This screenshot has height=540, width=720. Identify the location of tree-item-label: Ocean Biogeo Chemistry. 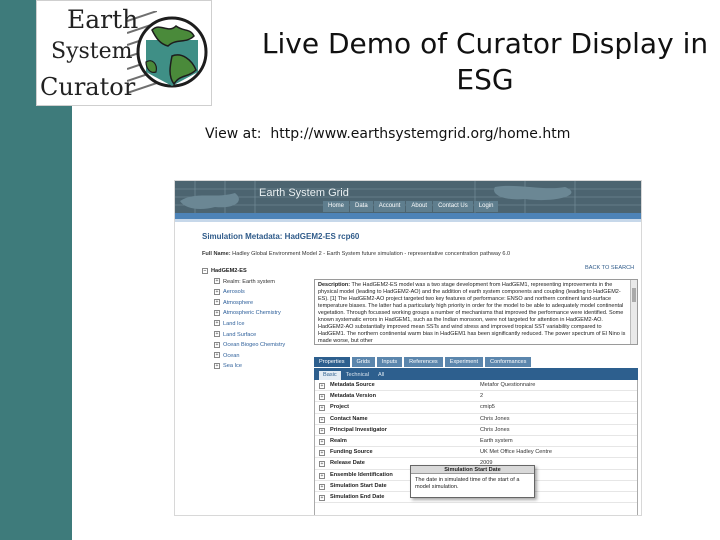
(254, 345).